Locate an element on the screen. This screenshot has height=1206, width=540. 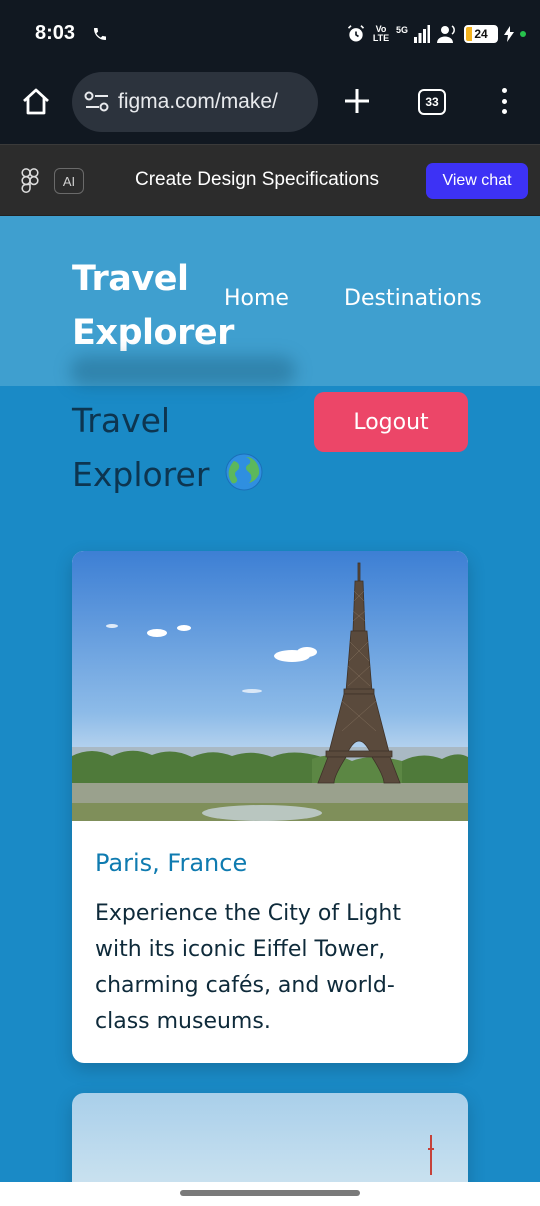
nav-link-home: Home is located at coordinates (256, 298).